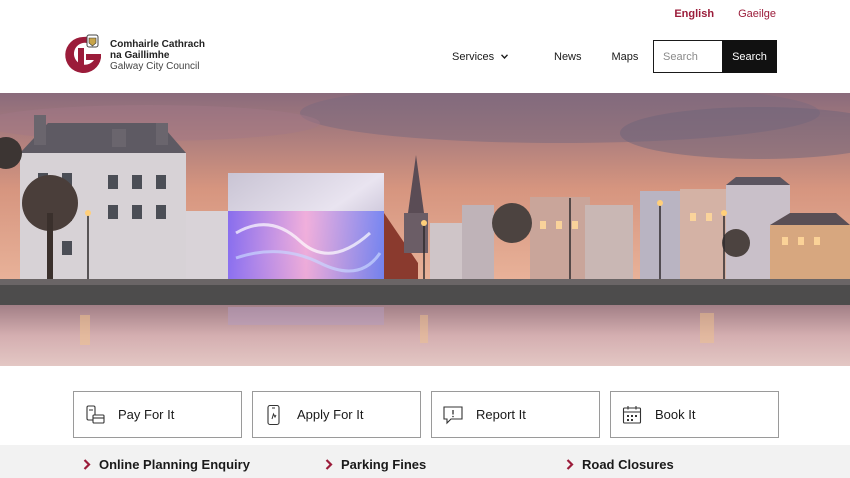  I want to click on nav-maps-label: Maps, so click(625, 56).